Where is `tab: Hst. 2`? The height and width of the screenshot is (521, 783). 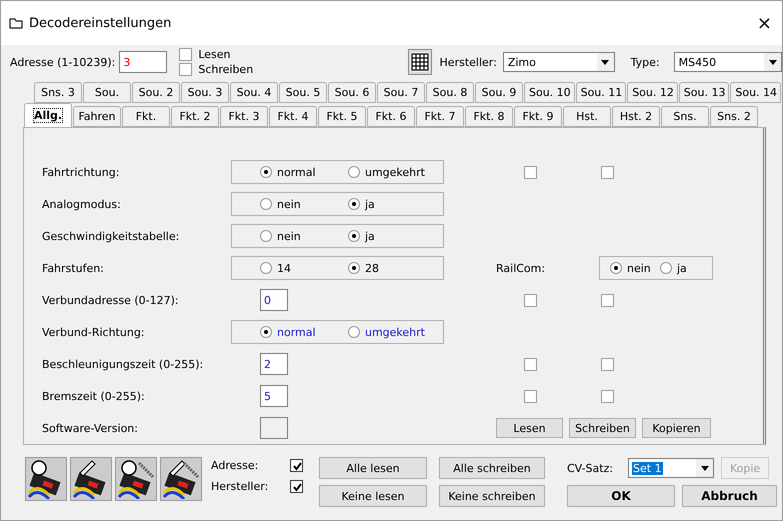 tab: Hst. 2 is located at coordinates (636, 116).